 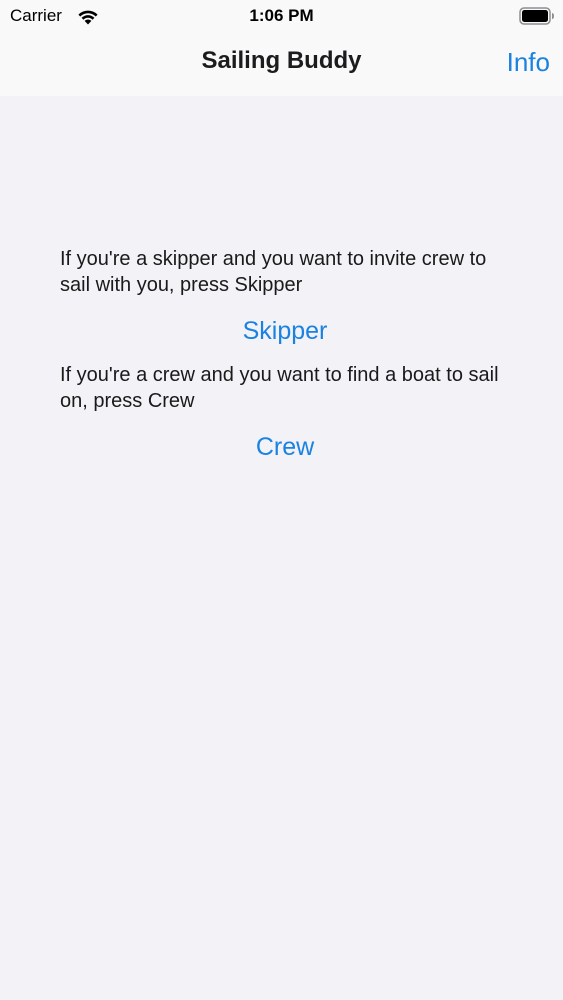 What do you see at coordinates (285, 331) in the screenshot?
I see `skipper-button: Skipper` at bounding box center [285, 331].